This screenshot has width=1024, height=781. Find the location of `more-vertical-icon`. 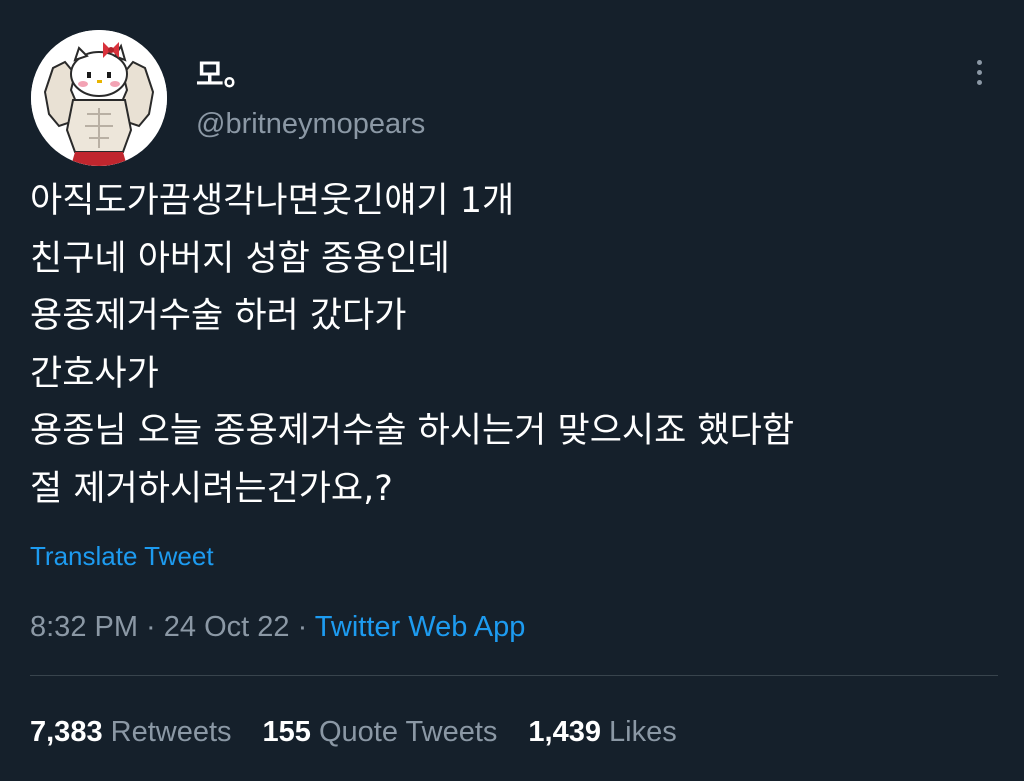

more-vertical-icon is located at coordinates (979, 62).